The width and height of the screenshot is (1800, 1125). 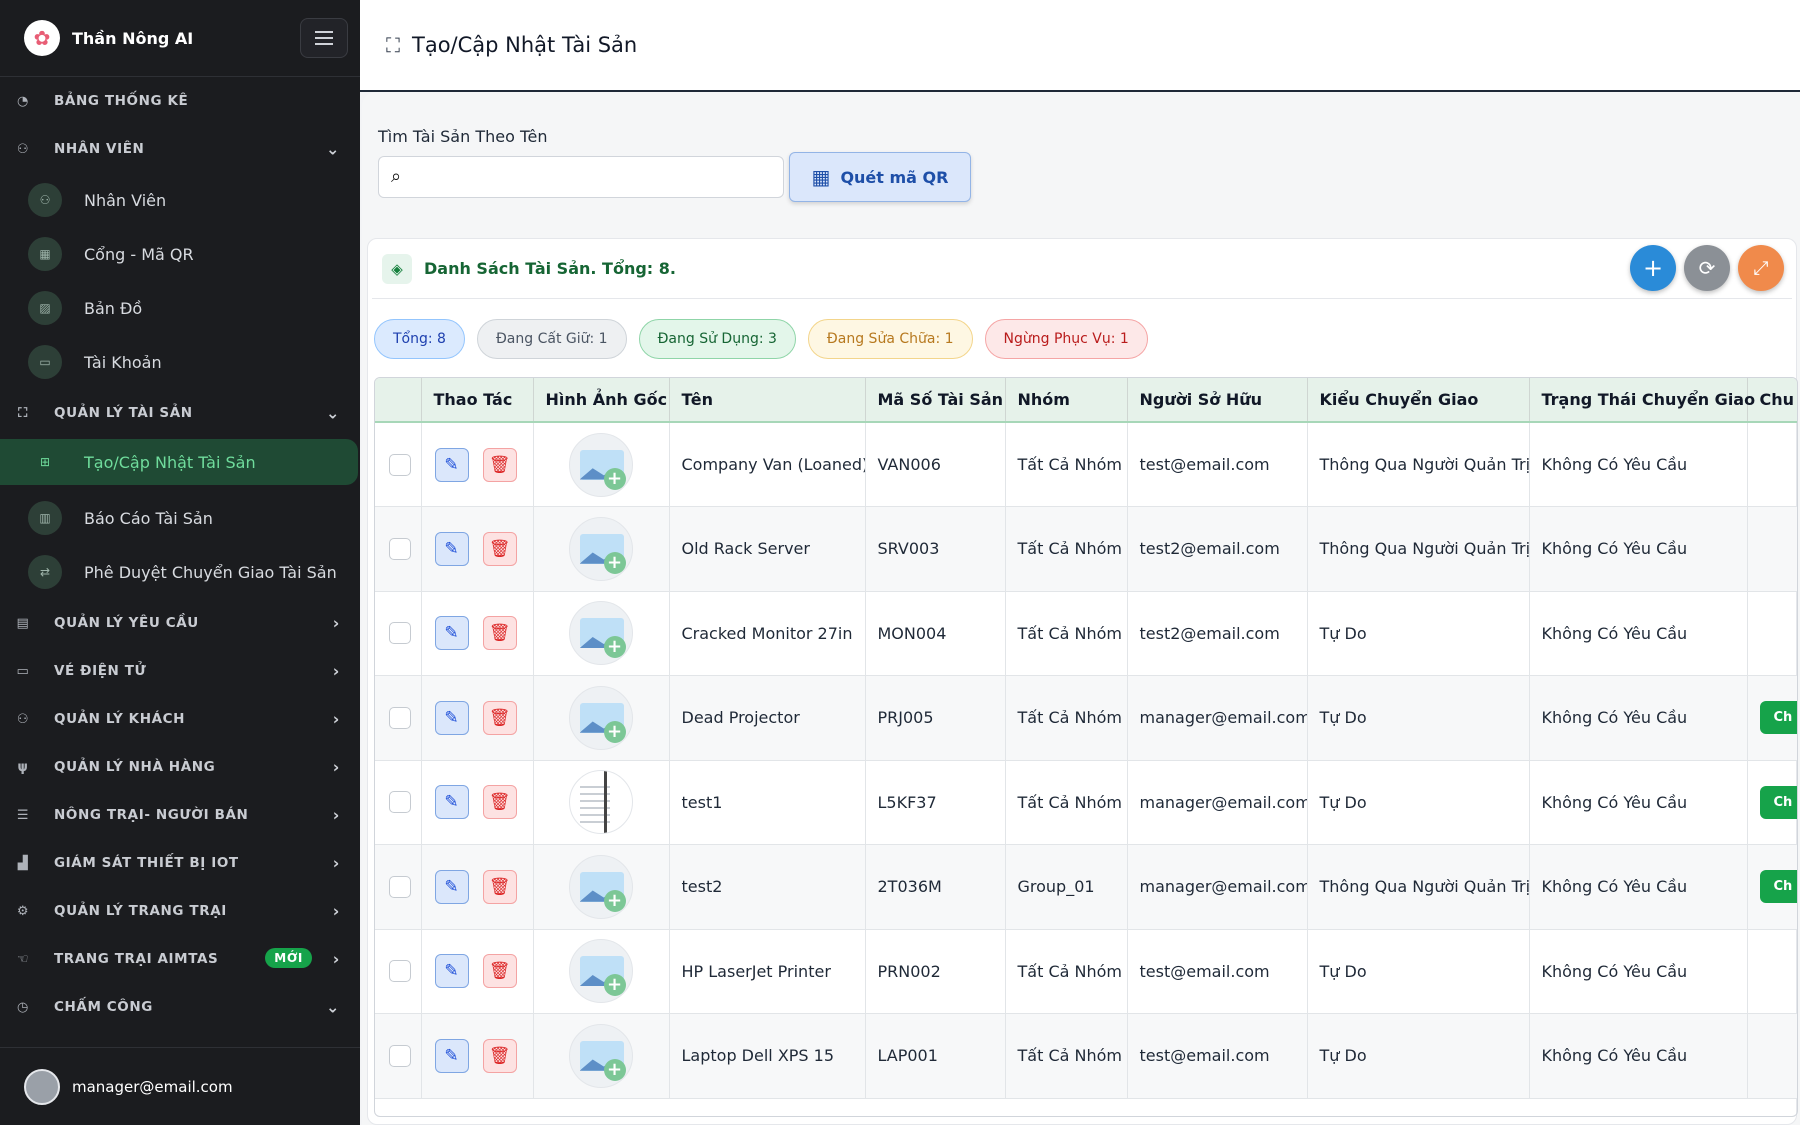 I want to click on sidebar-item: ▭ Tài Khoản, so click(x=180, y=362).